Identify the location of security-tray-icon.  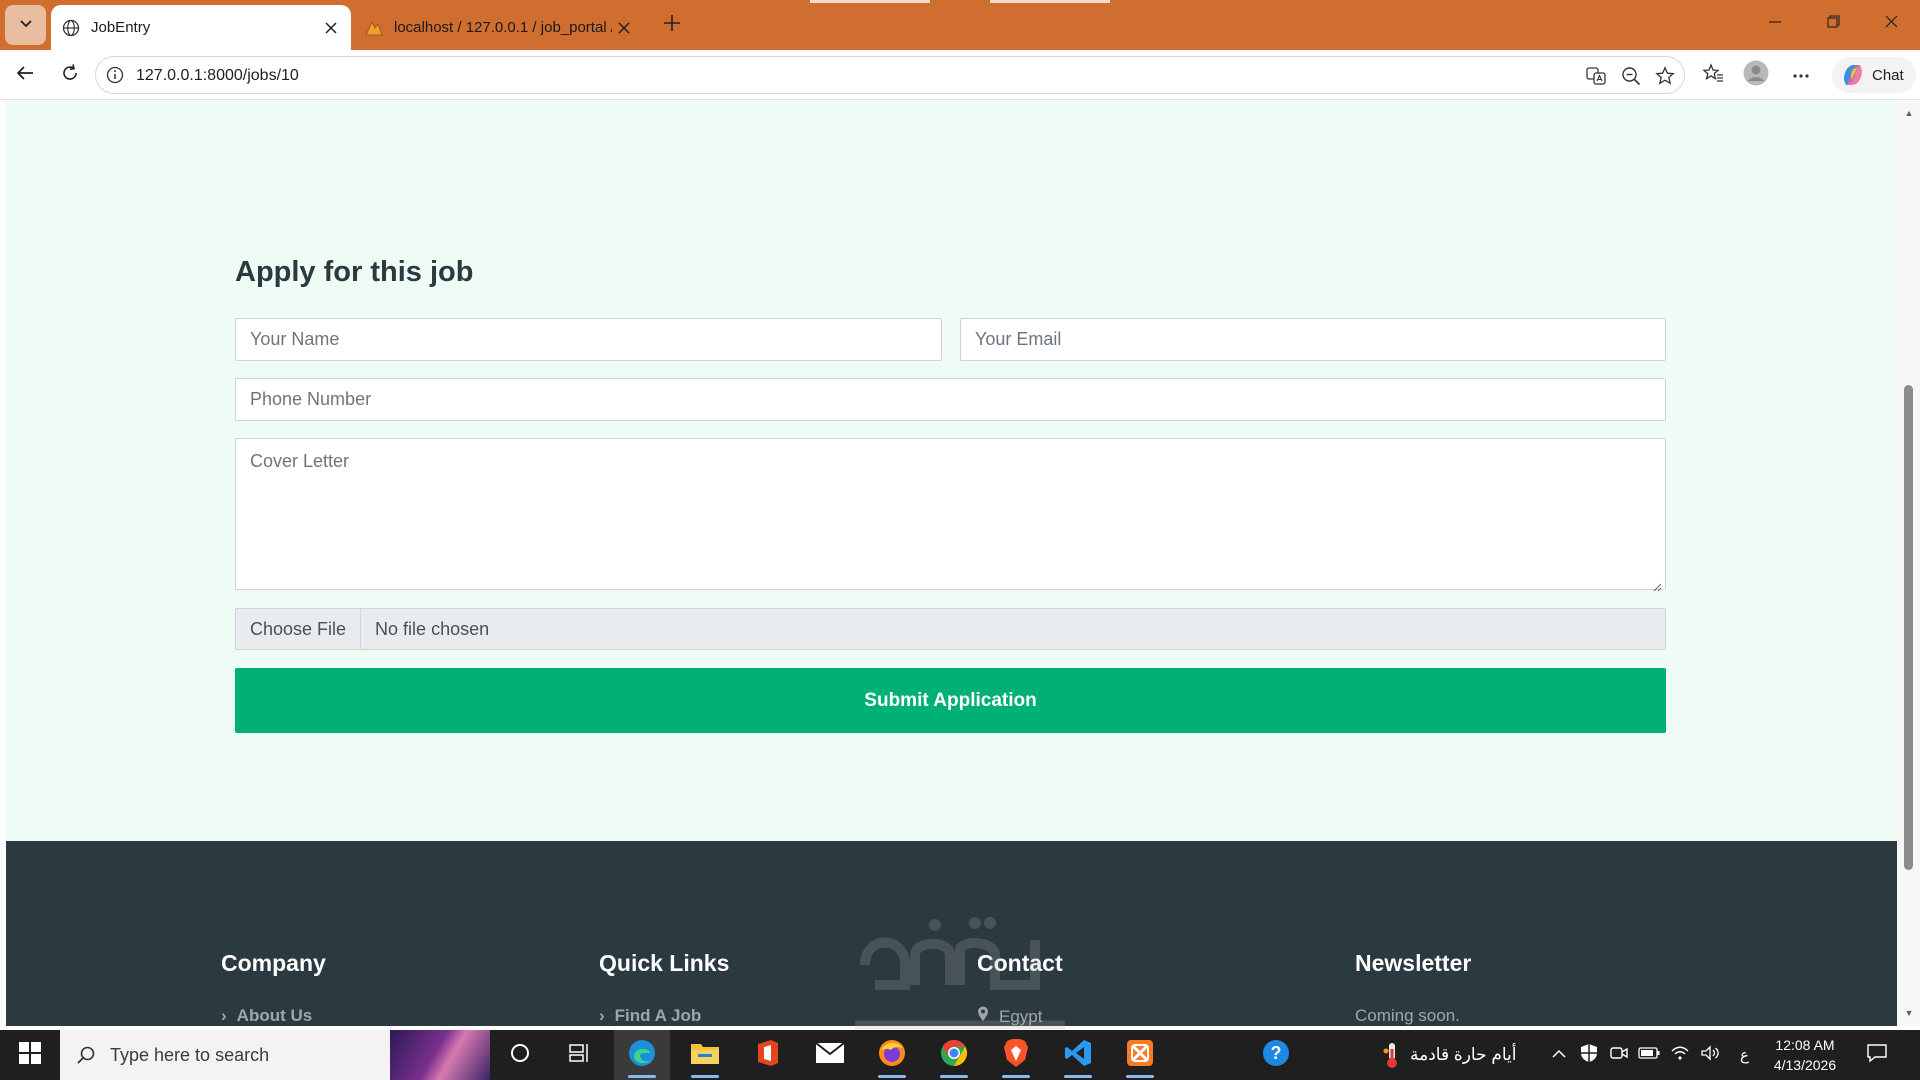
(1589, 1055).